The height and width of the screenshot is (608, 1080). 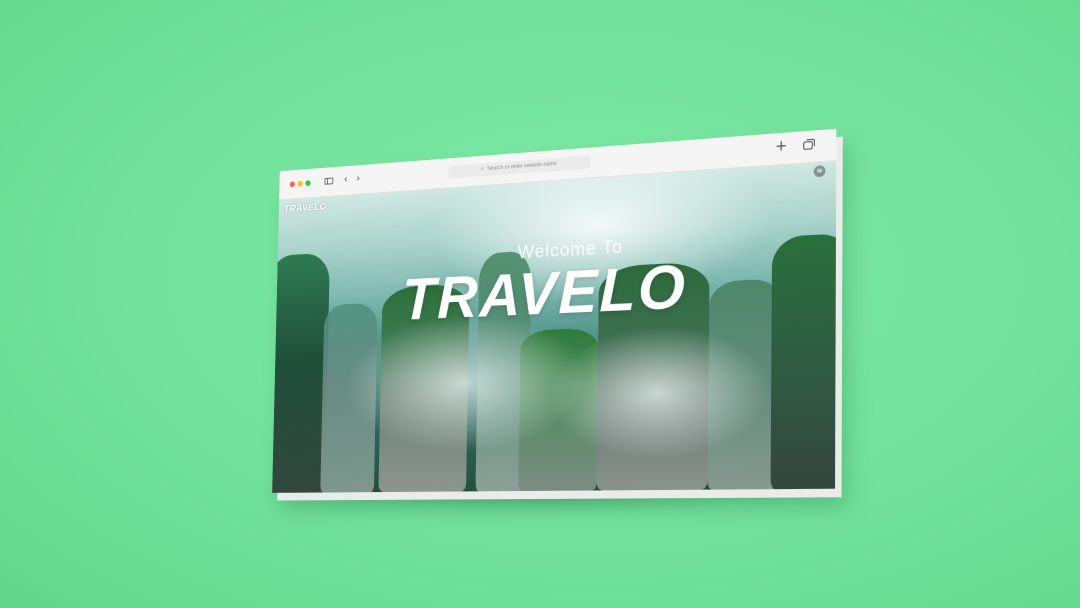 I want to click on tabs-icon, so click(x=808, y=145).